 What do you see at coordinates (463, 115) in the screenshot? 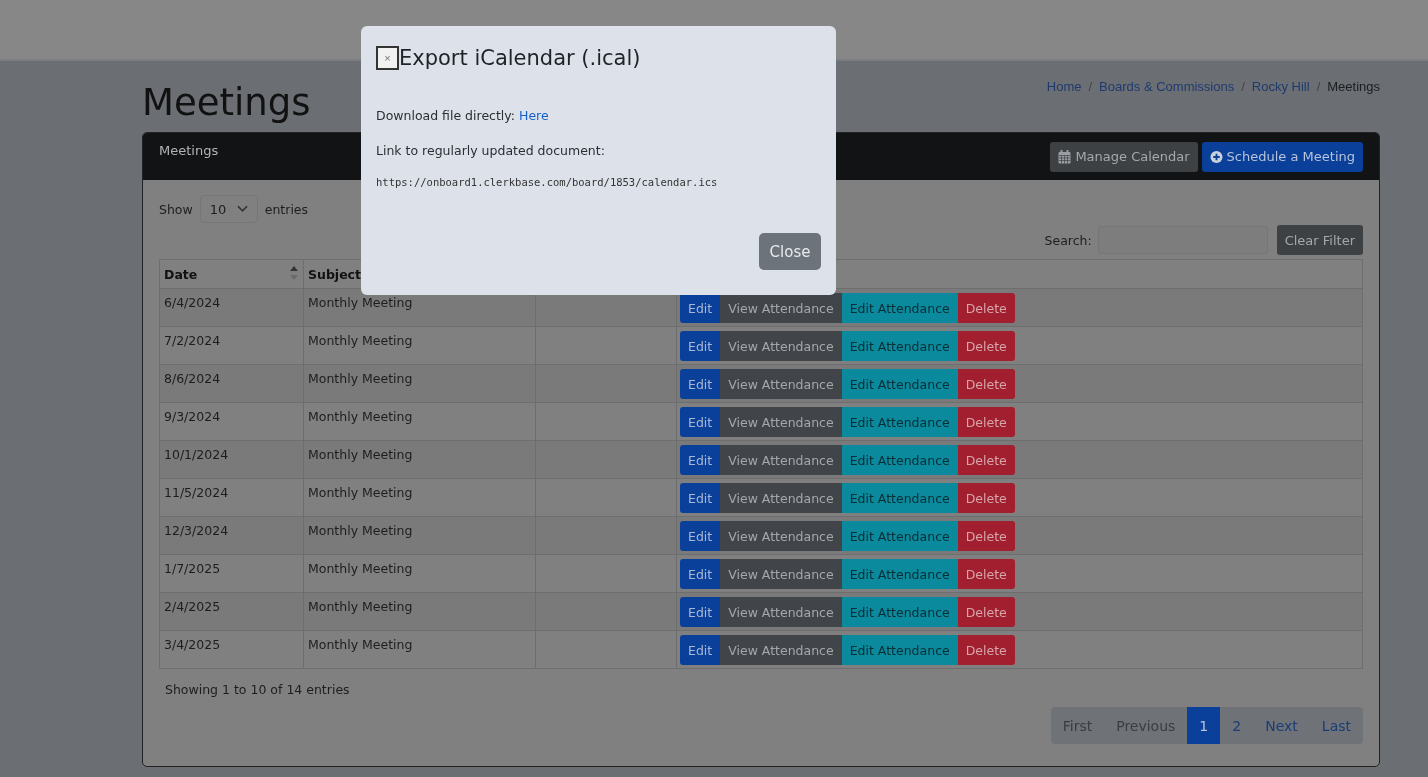
I see `download-text: Download file directly: Here` at bounding box center [463, 115].